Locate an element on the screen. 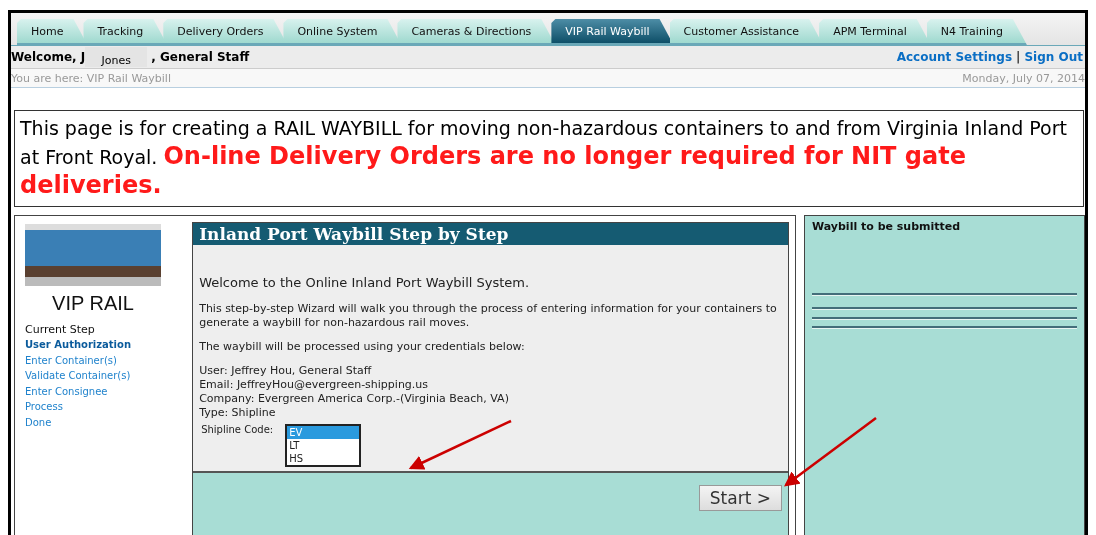  step-link: Enter Container(s) is located at coordinates (104, 360).